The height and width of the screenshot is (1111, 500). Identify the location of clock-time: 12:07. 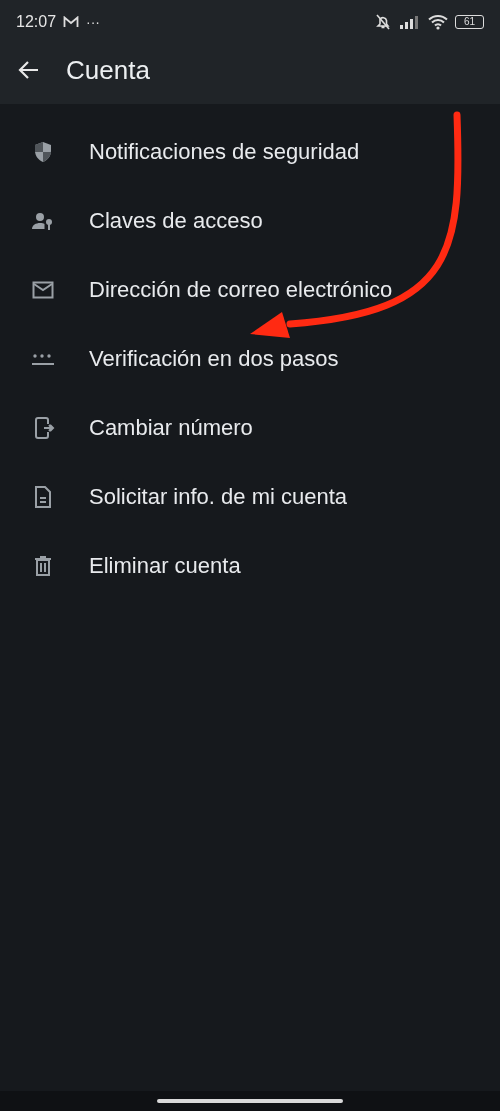
(36, 22).